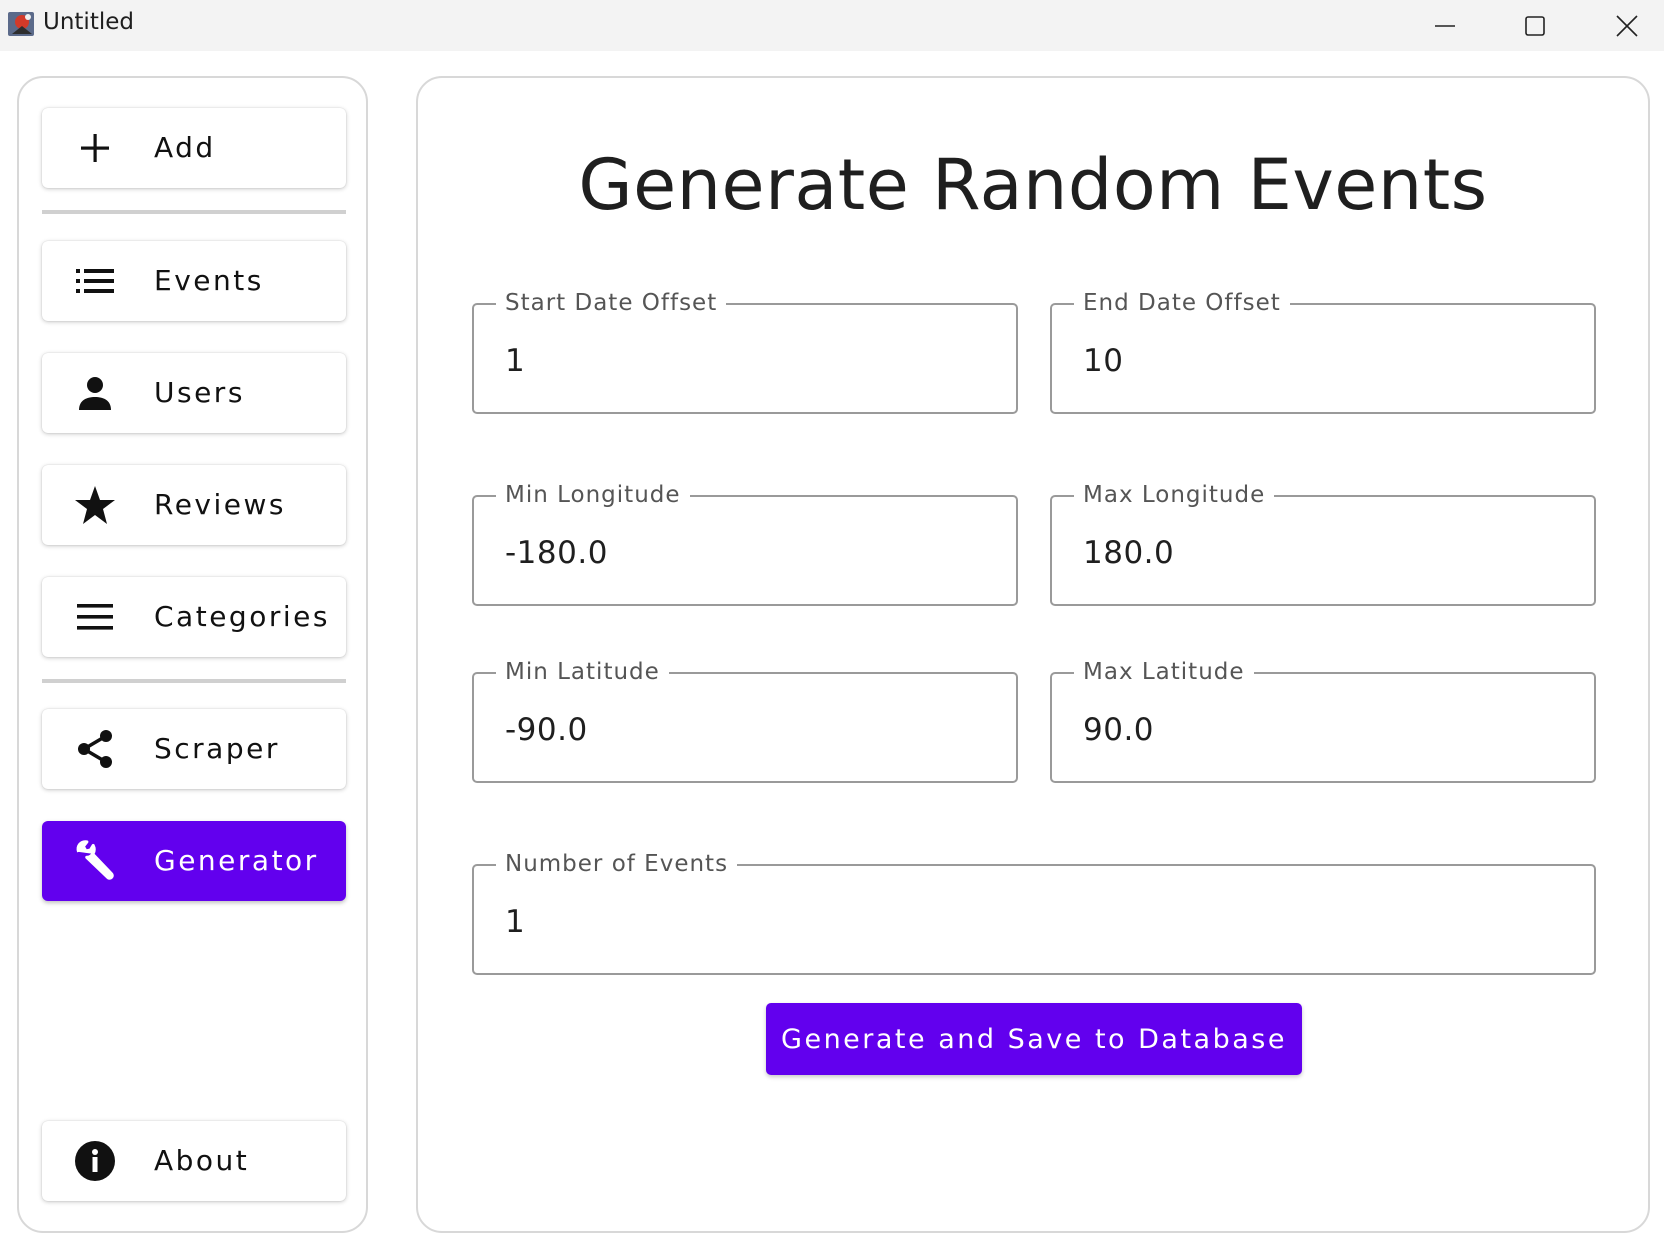  What do you see at coordinates (202, 1160) in the screenshot?
I see `sidebar-item-label: About` at bounding box center [202, 1160].